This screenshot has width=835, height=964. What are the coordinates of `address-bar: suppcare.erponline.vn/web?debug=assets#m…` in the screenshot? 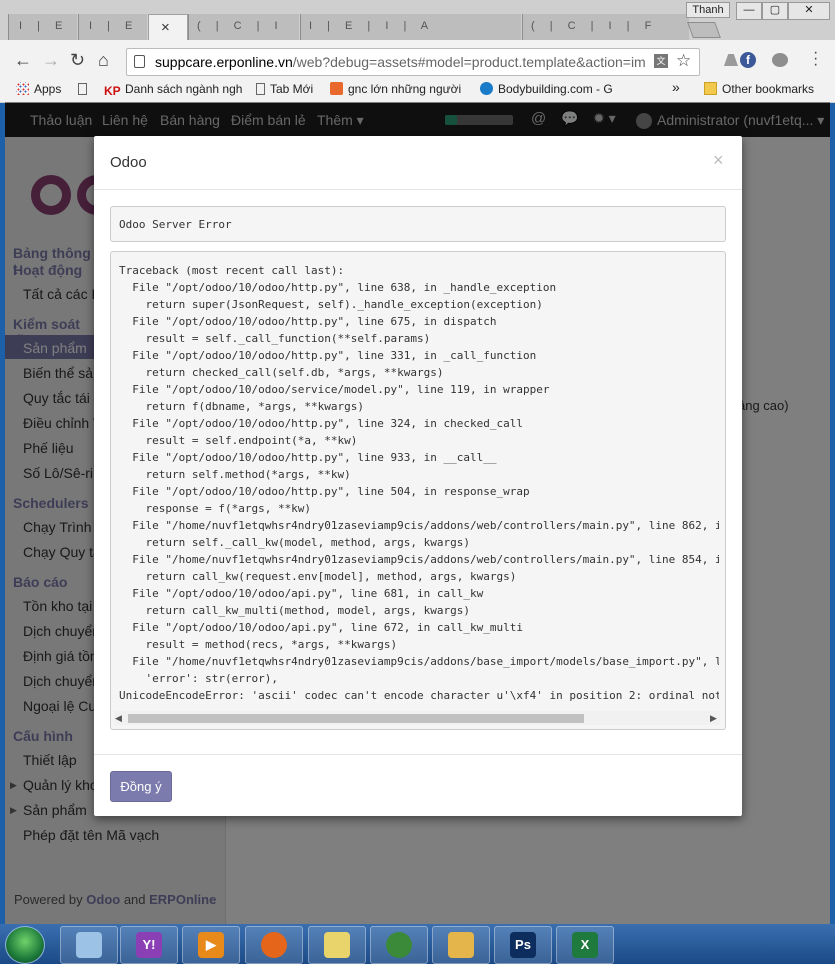 It's located at (413, 62).